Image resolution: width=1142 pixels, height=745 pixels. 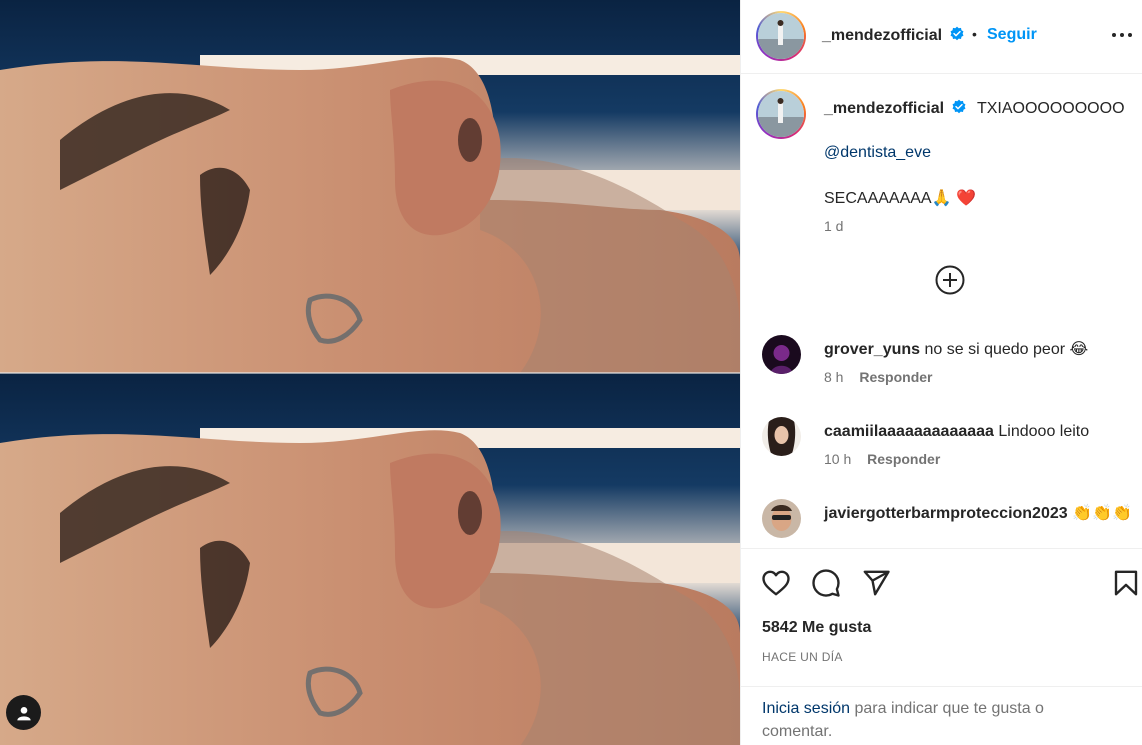 What do you see at coordinates (950, 280) in the screenshot?
I see `plus-circle-icon` at bounding box center [950, 280].